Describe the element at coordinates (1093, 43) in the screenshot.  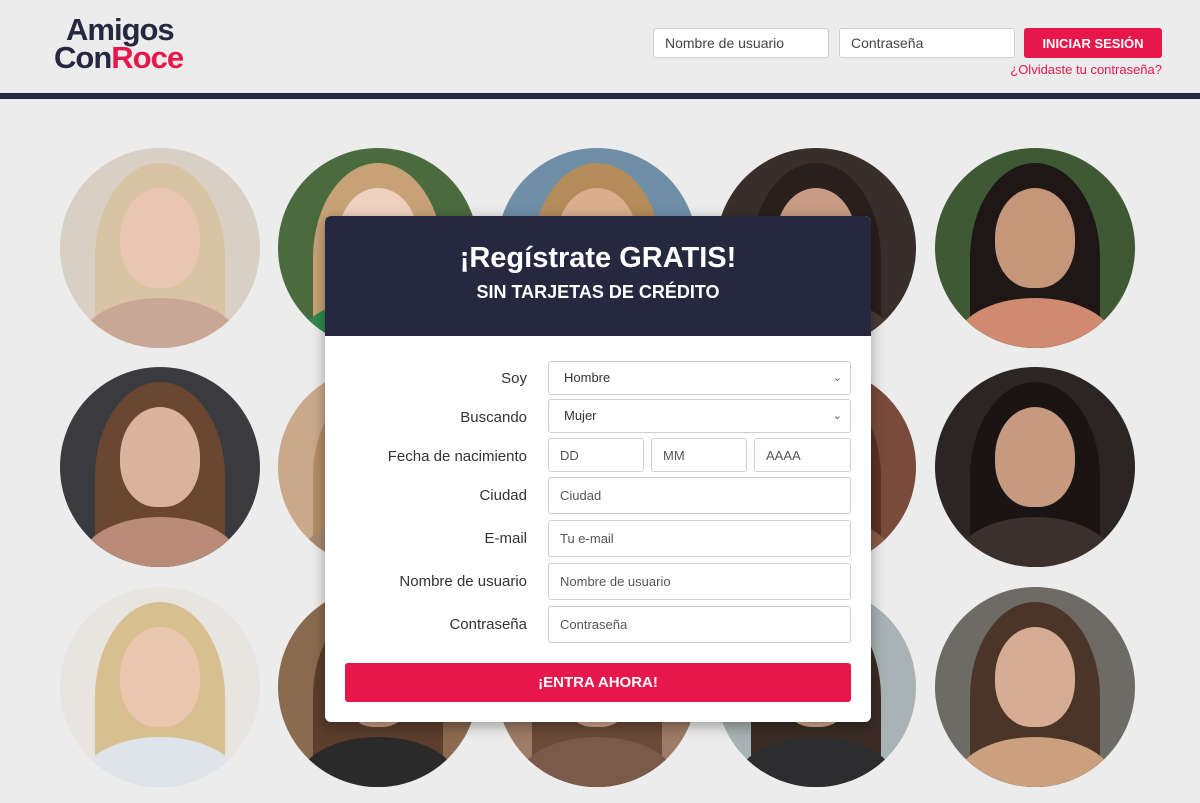
I see `login-button: INICIAR SESIÓN` at that location.